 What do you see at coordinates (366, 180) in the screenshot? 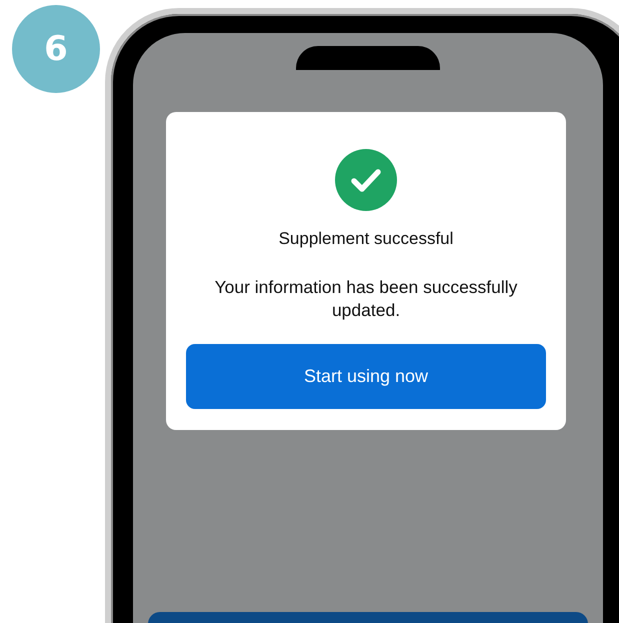
I see `success-check-icon` at bounding box center [366, 180].